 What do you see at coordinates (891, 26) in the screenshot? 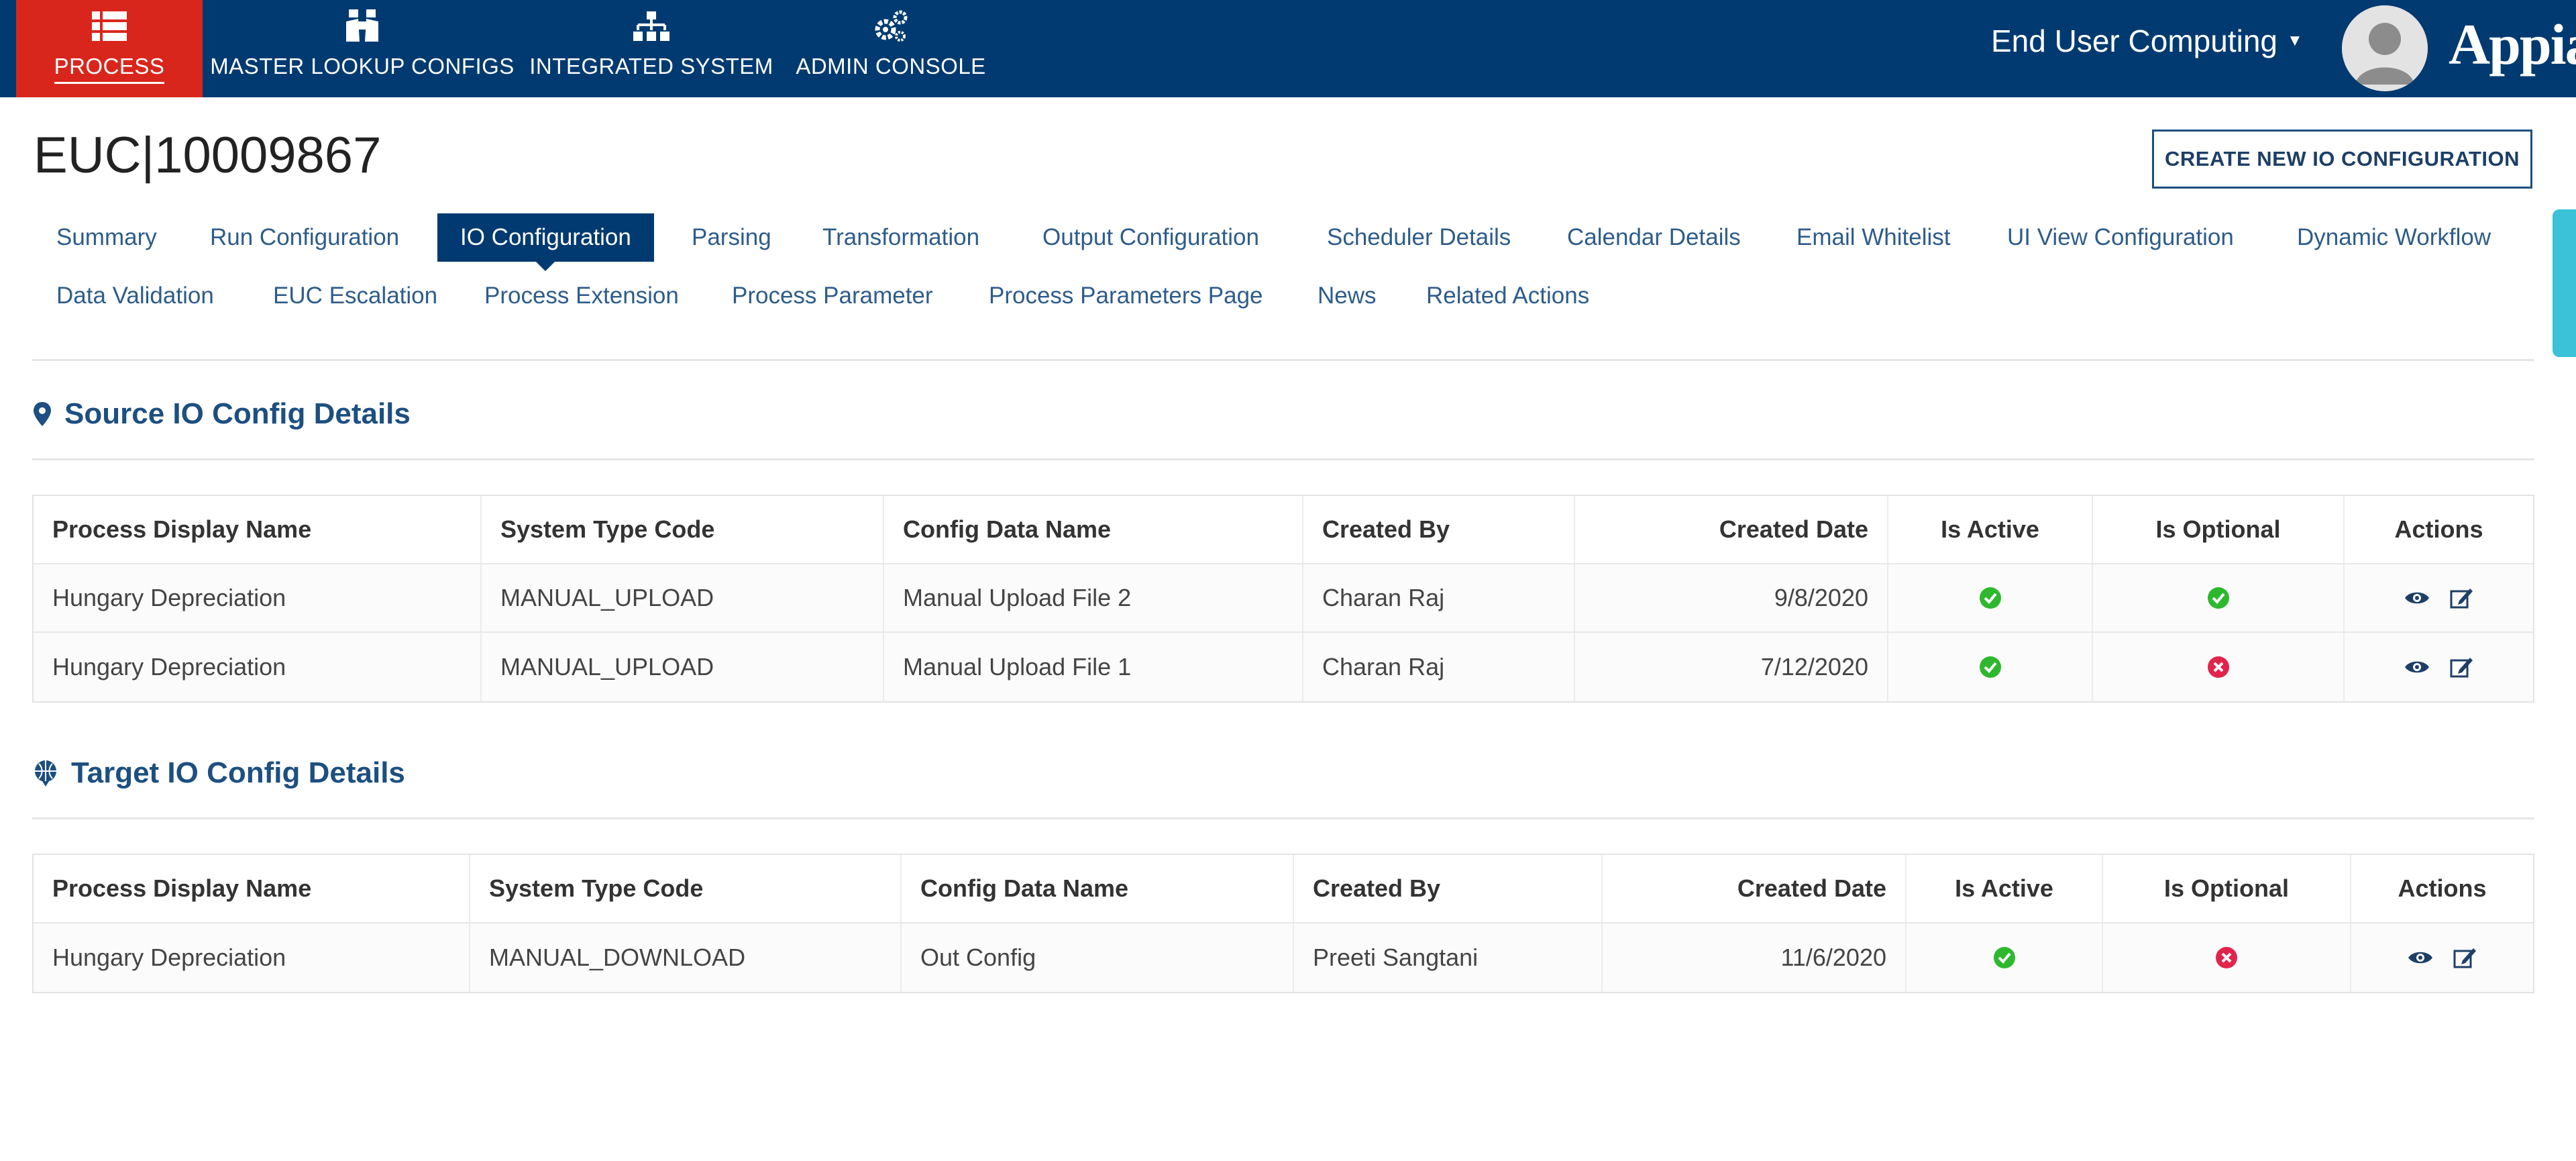
I see `gears-icon` at bounding box center [891, 26].